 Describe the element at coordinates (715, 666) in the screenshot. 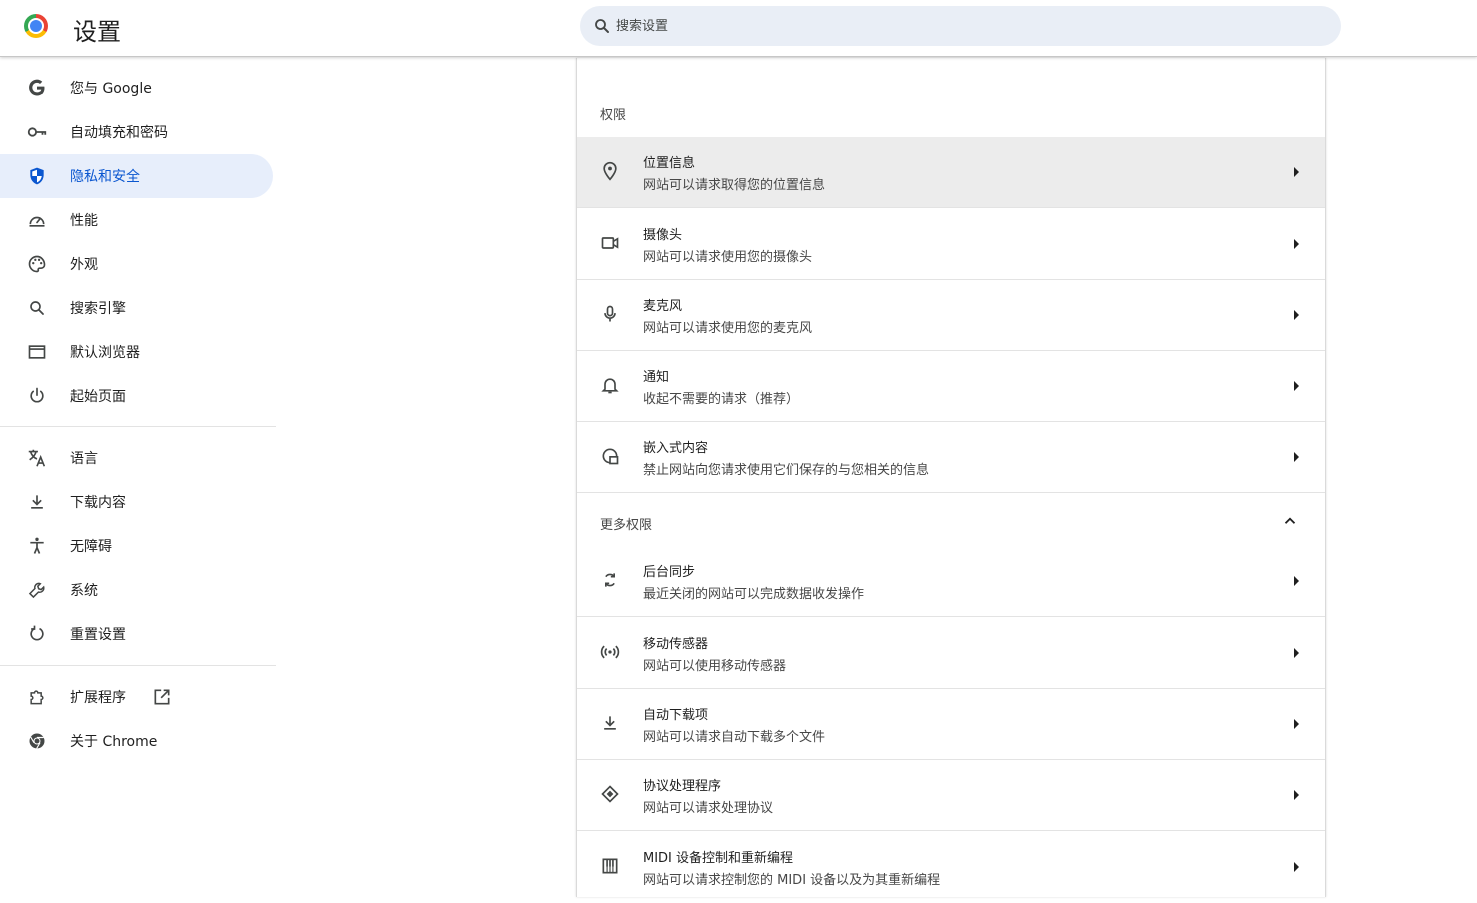

I see `permission-subtitle: 网站可以使用移动传感器` at that location.